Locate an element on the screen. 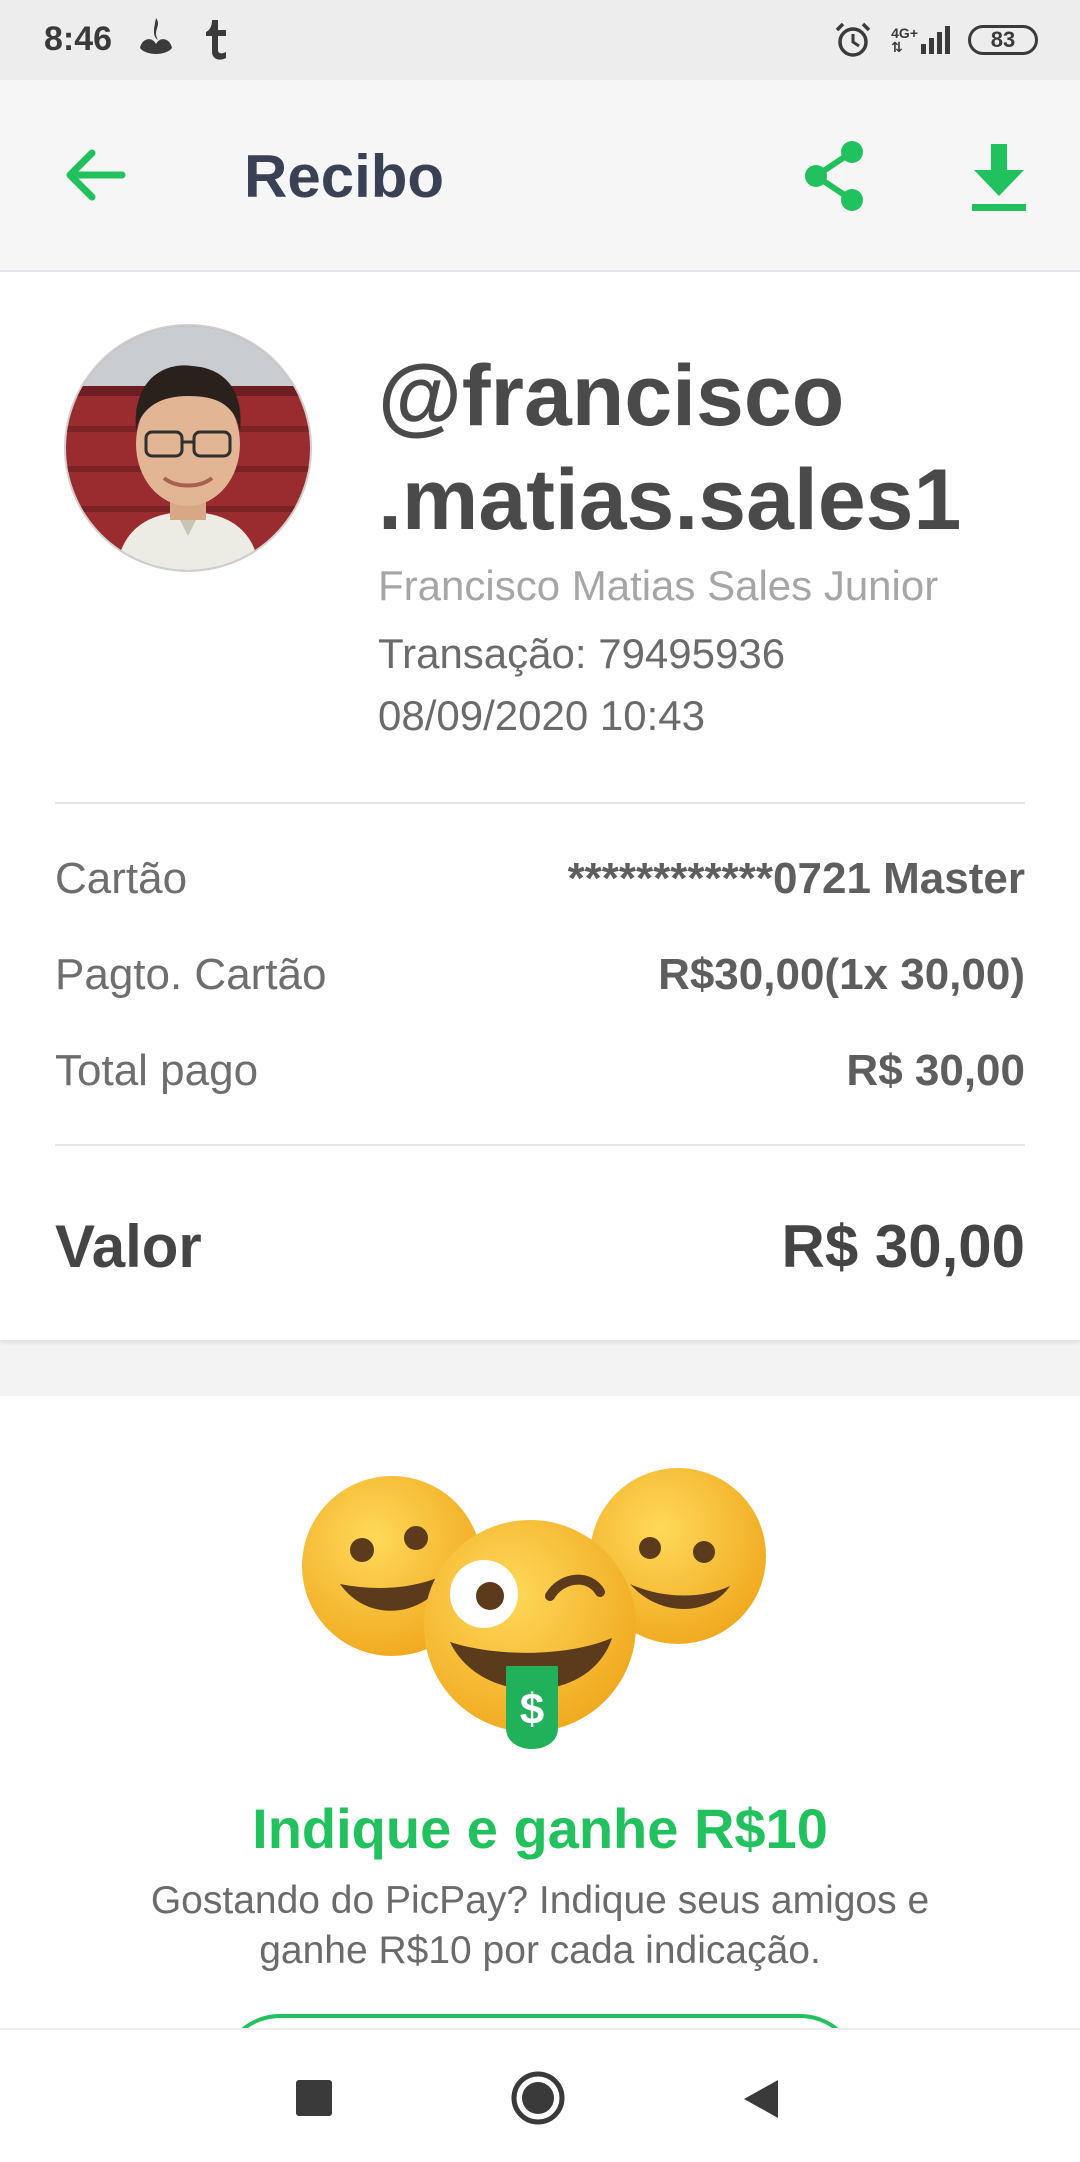 The image size is (1080, 2162). status-bar: 8:46 4G+ ⇅ 83 is located at coordinates (540, 40).